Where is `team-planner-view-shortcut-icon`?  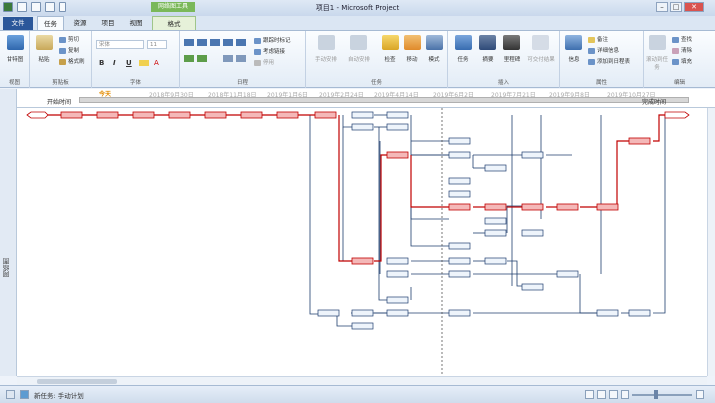
team-planner-view-shortcut-icon is located at coordinates (613, 394).